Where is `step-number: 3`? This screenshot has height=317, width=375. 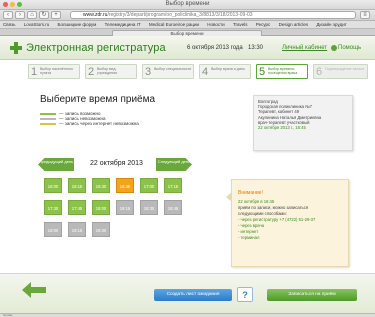
step-number: 3 is located at coordinates (148, 72).